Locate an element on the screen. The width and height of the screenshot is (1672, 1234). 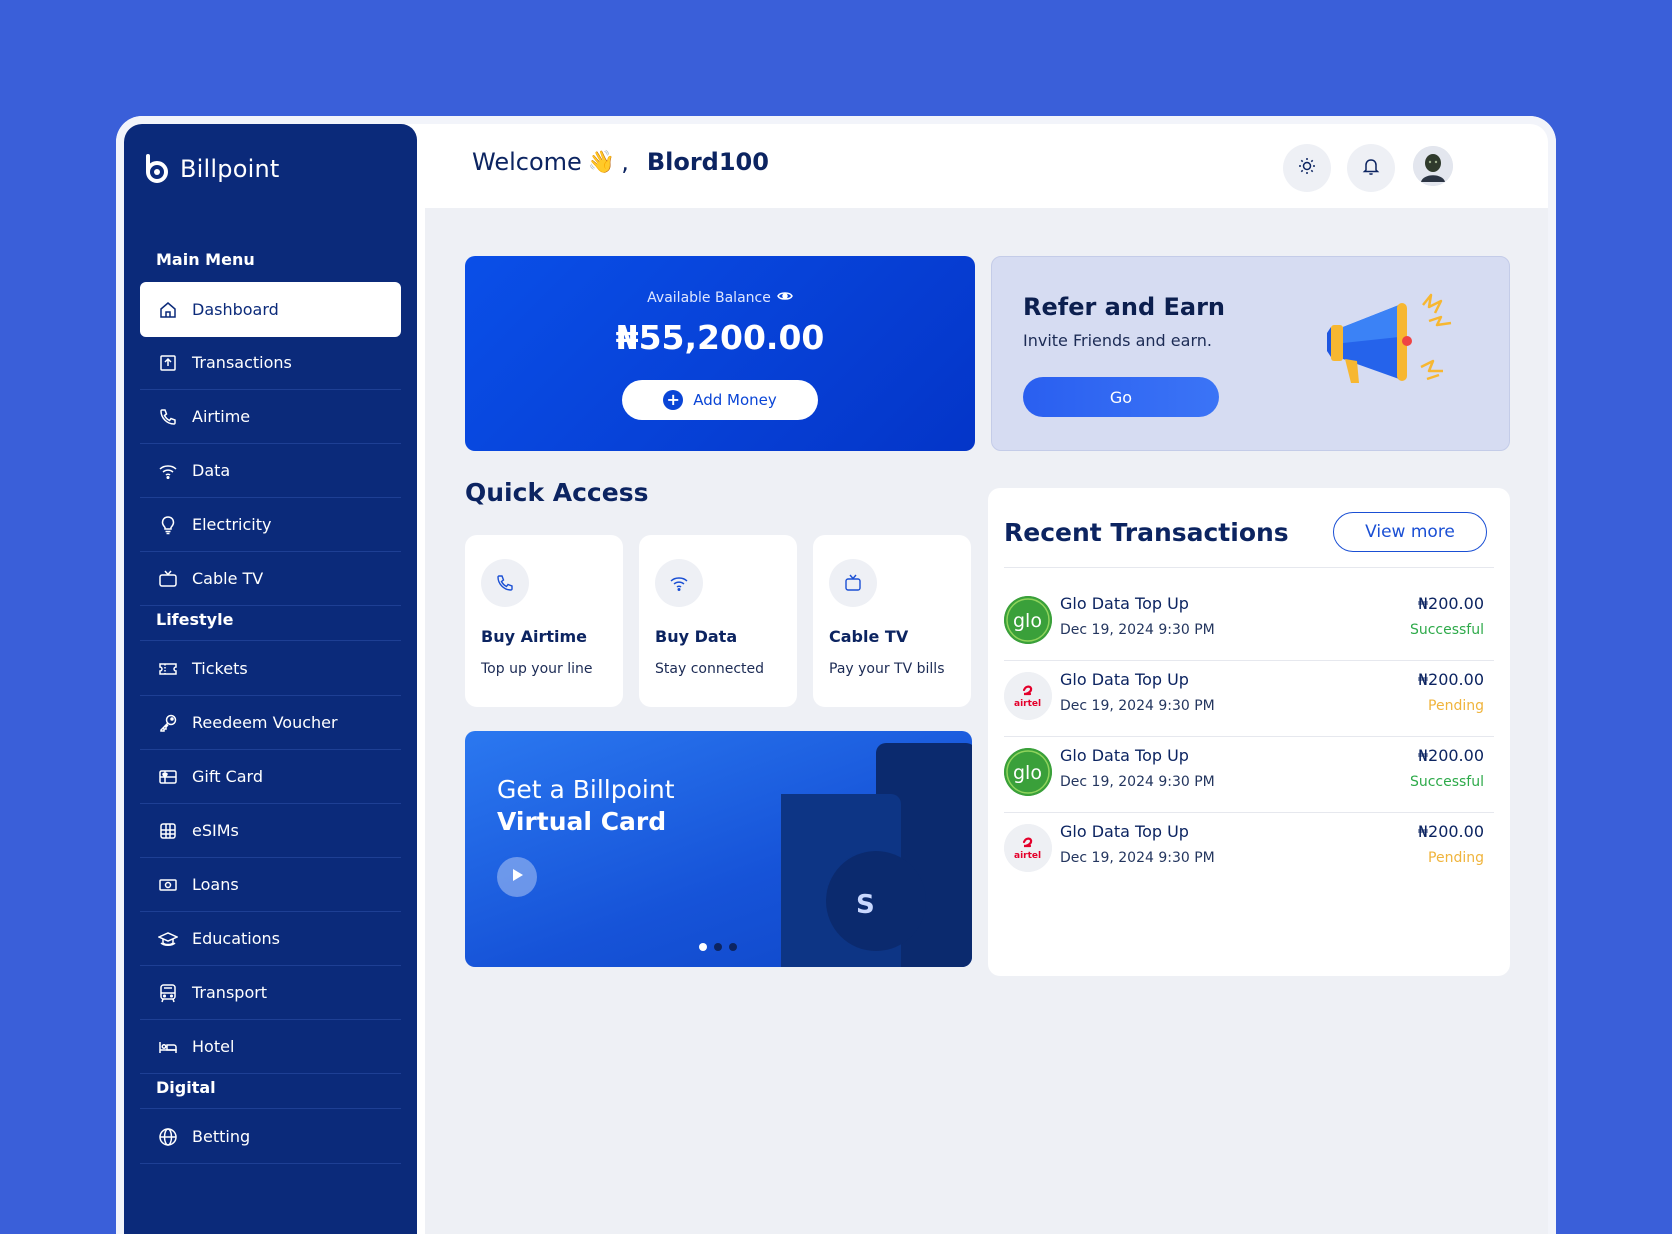
sim-icon is located at coordinates (168, 831).